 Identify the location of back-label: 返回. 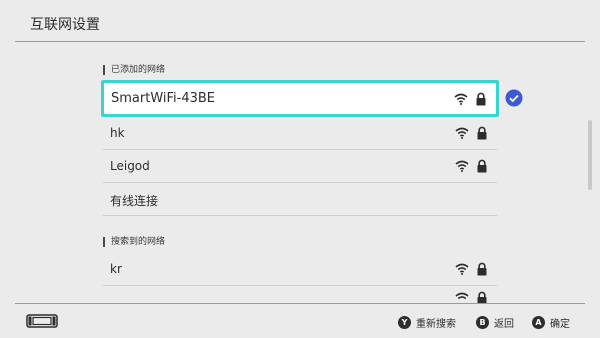
(504, 324).